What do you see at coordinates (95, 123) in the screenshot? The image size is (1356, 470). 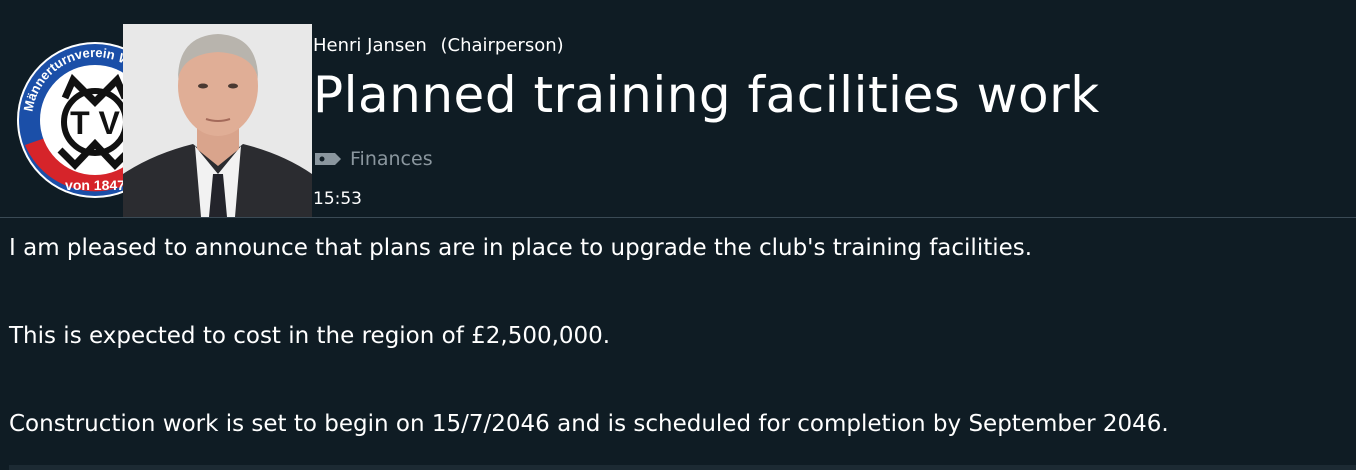 I see `crest-initials: T V` at bounding box center [95, 123].